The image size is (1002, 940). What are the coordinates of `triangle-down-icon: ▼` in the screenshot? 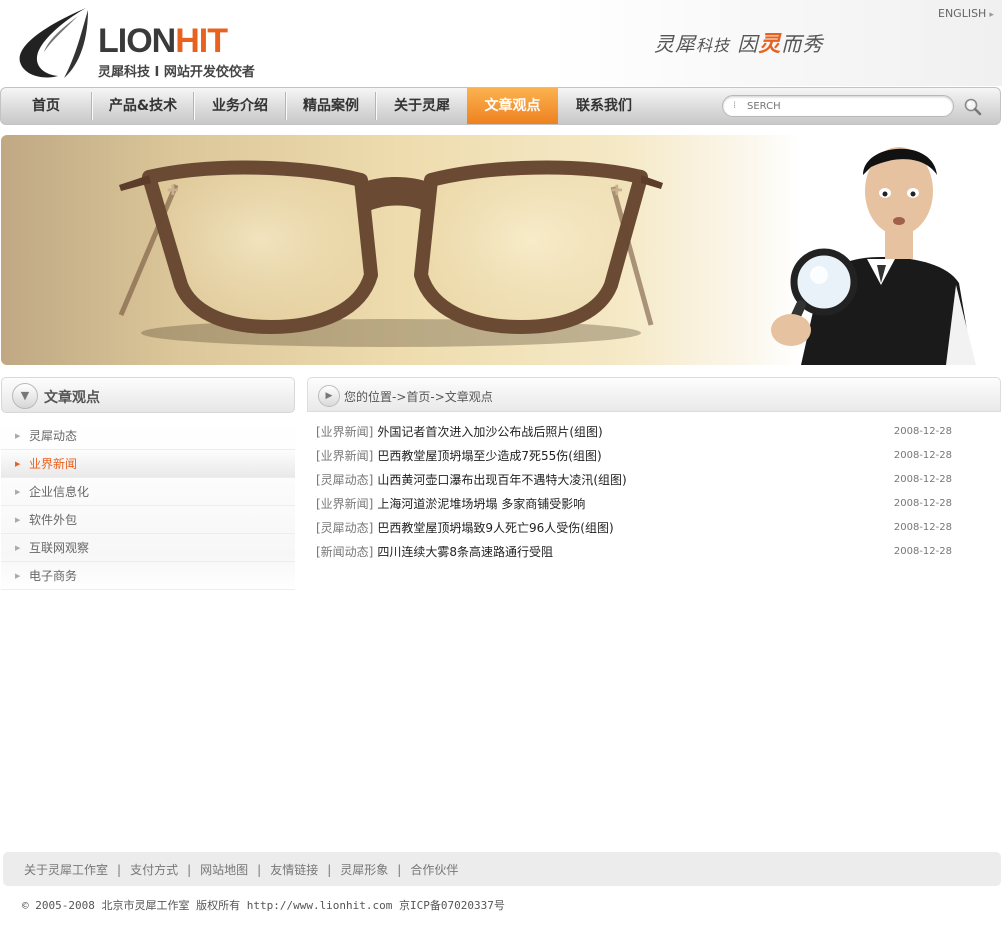 It's located at (25, 396).